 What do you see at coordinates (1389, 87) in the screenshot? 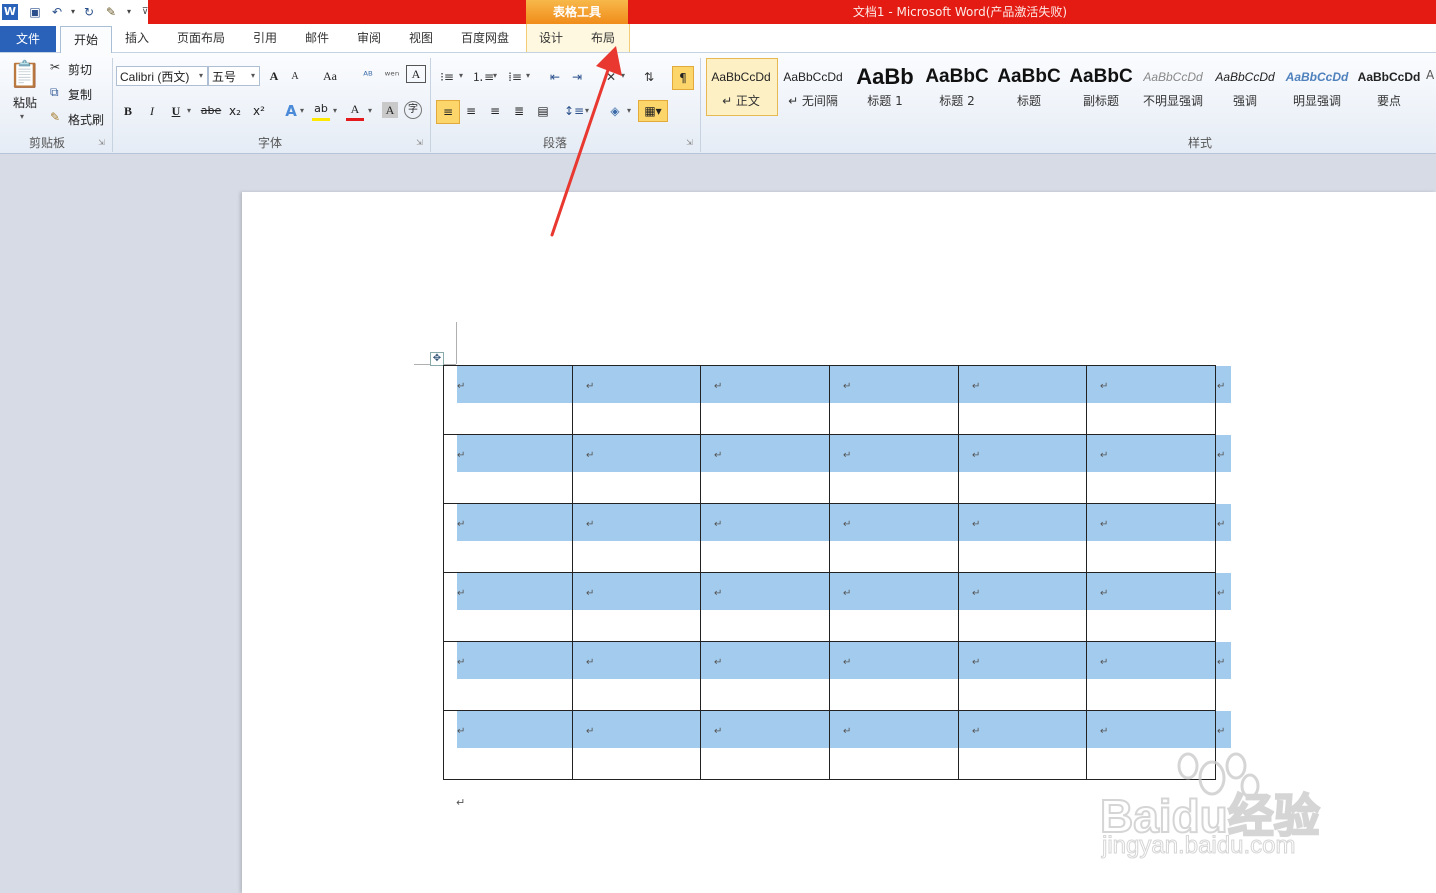
I see `style-item: AaBbCcDd 要点` at bounding box center [1389, 87].